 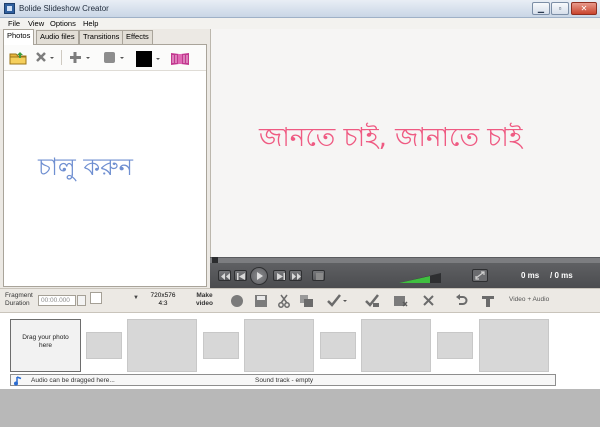 I want to click on tab-effects: Effects, so click(x=137, y=37).